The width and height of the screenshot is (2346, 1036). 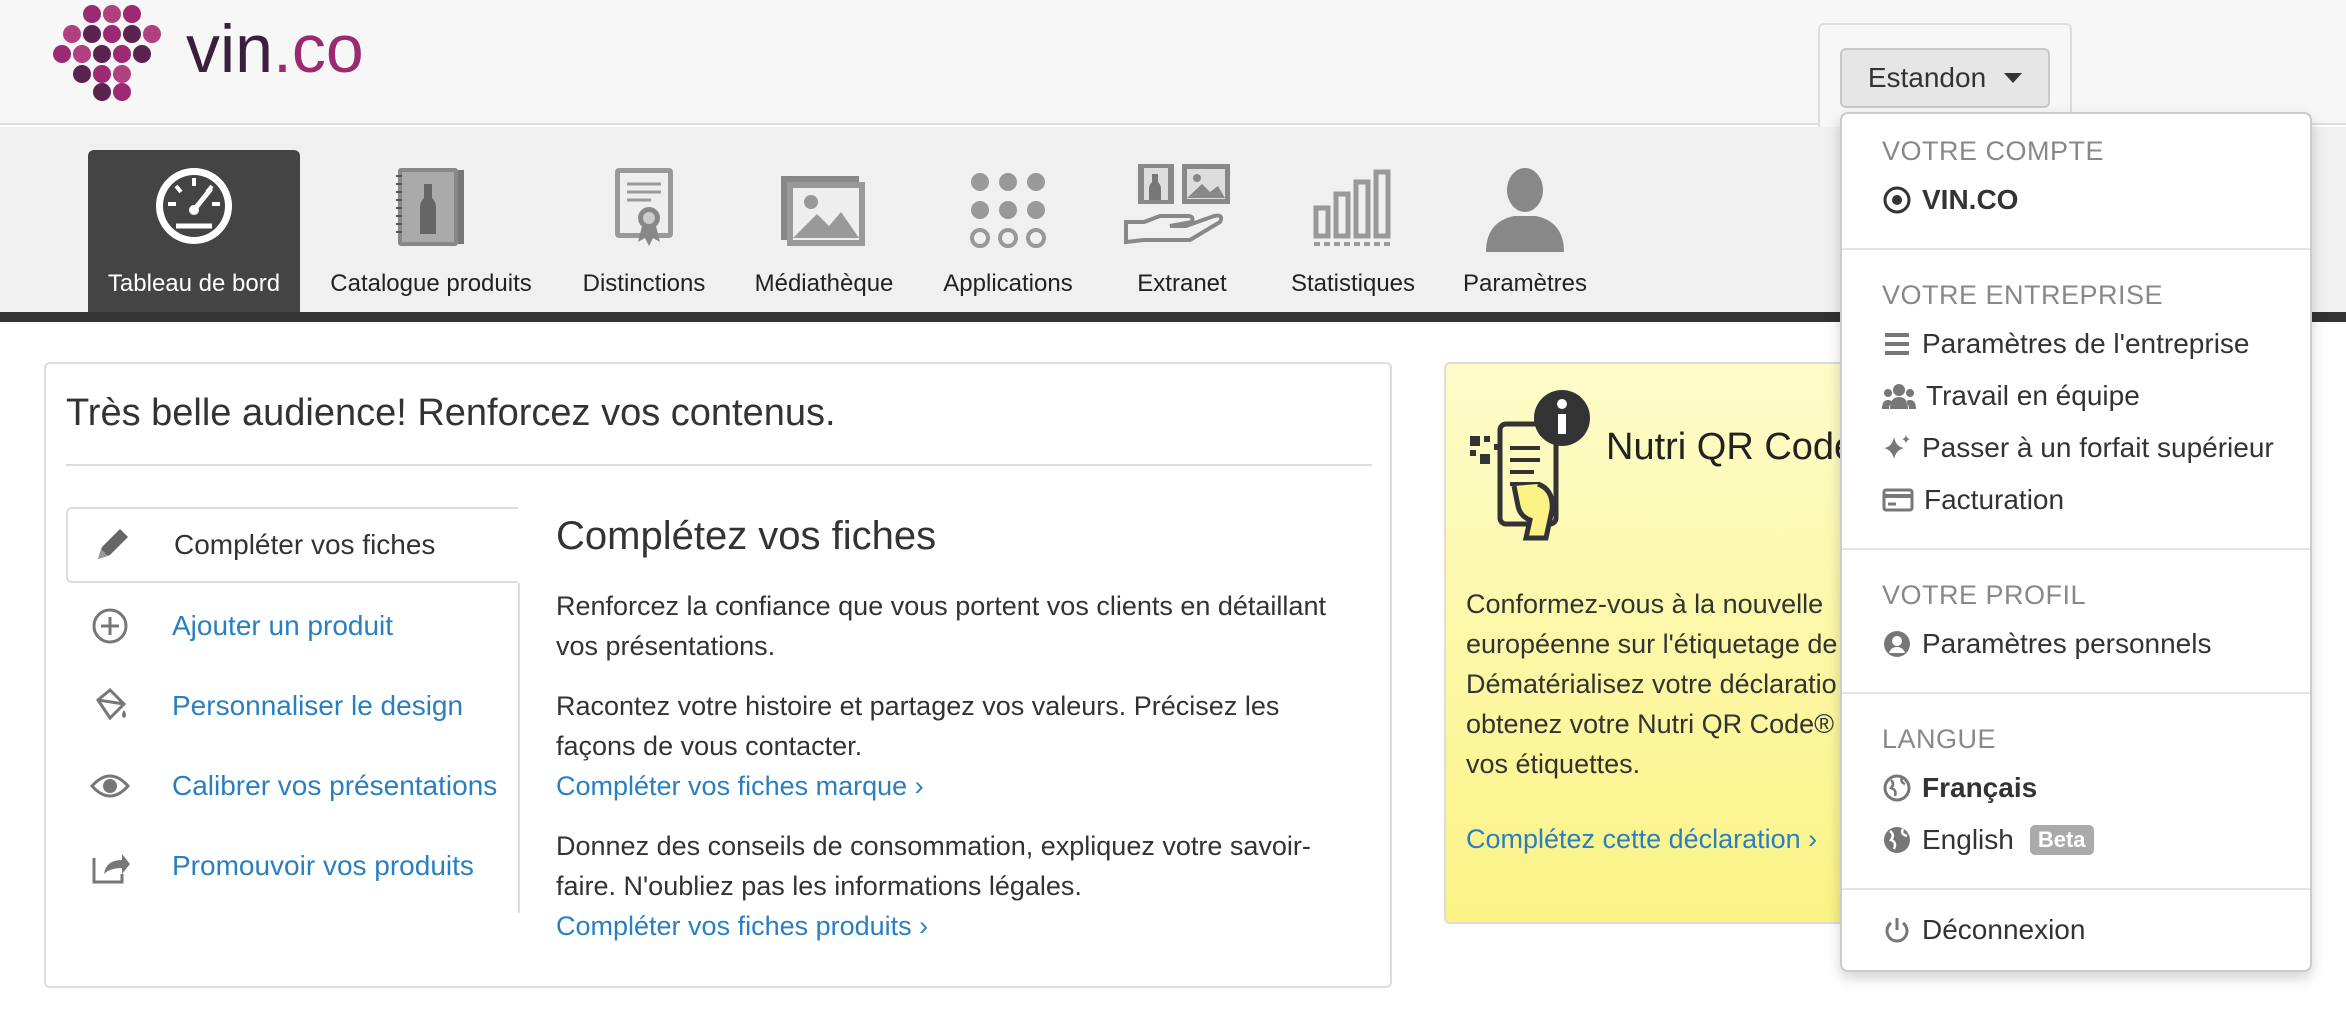 I want to click on nav-label: Paramètres, so click(x=1525, y=283).